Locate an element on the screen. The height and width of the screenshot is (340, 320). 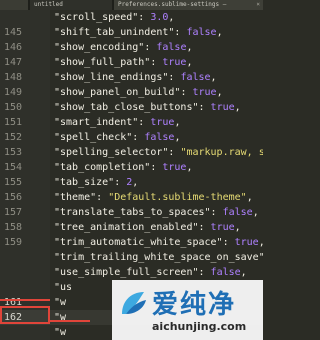
setting-key: "us is located at coordinates (63, 287).